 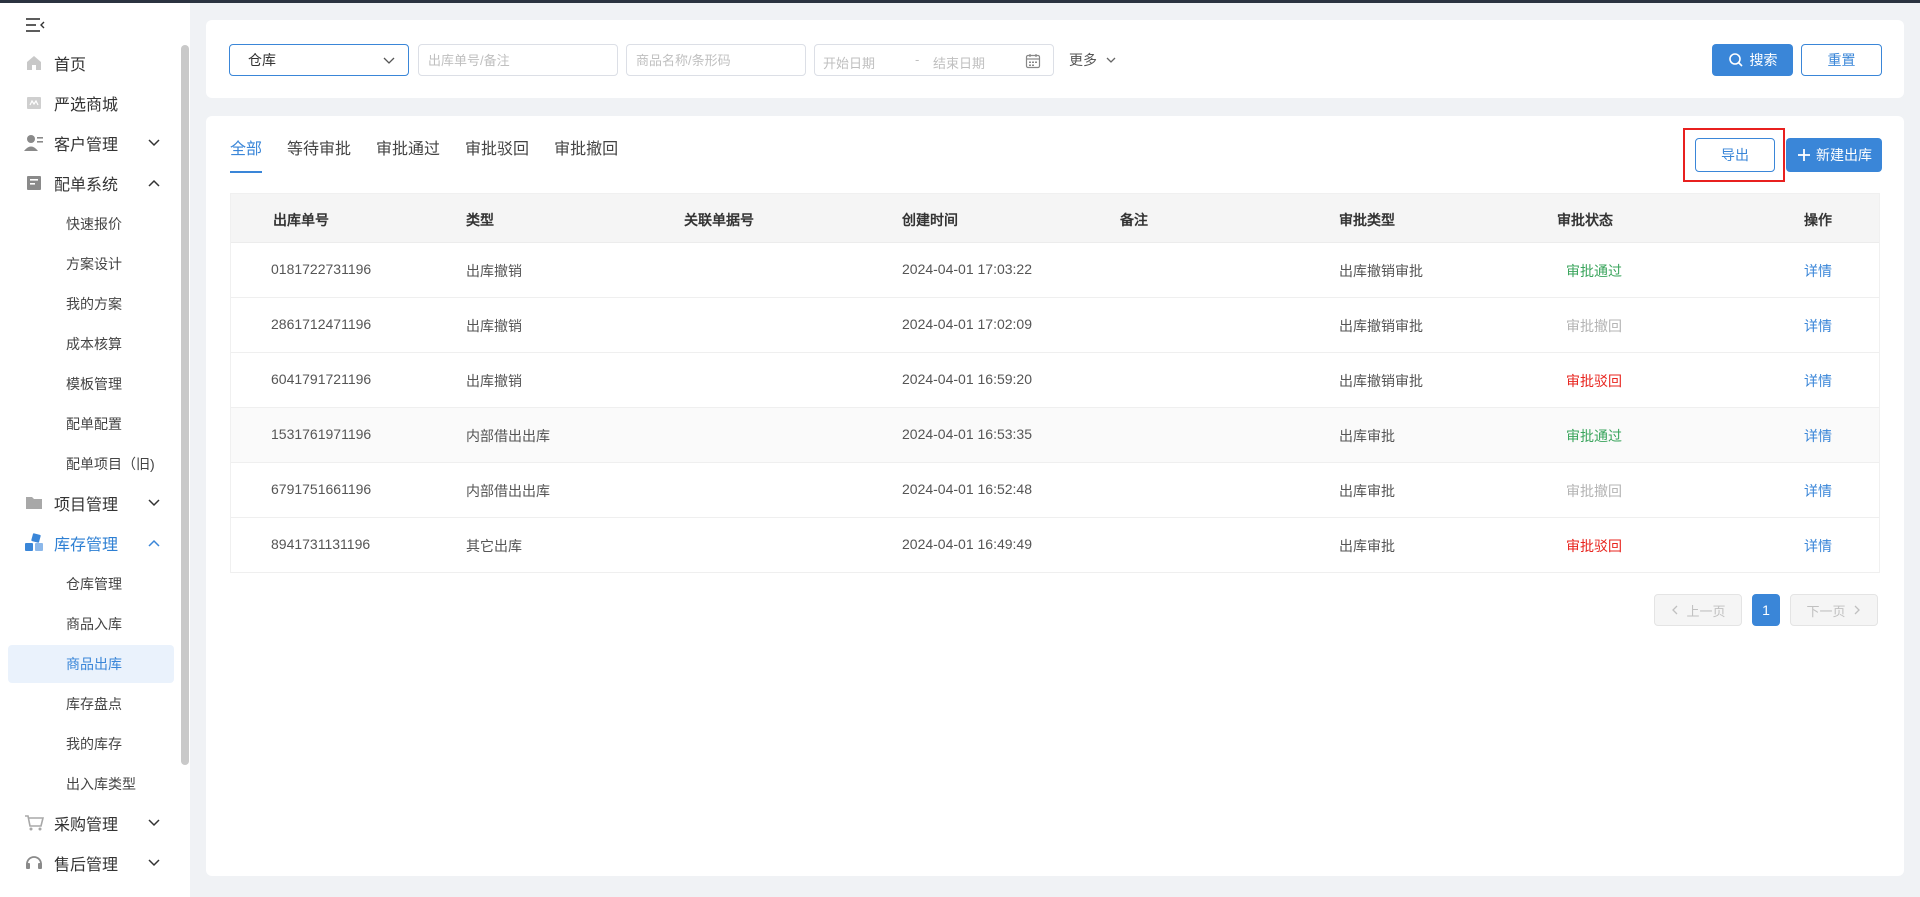 What do you see at coordinates (86, 825) in the screenshot?
I see `sidebar-item-label: 采购管理` at bounding box center [86, 825].